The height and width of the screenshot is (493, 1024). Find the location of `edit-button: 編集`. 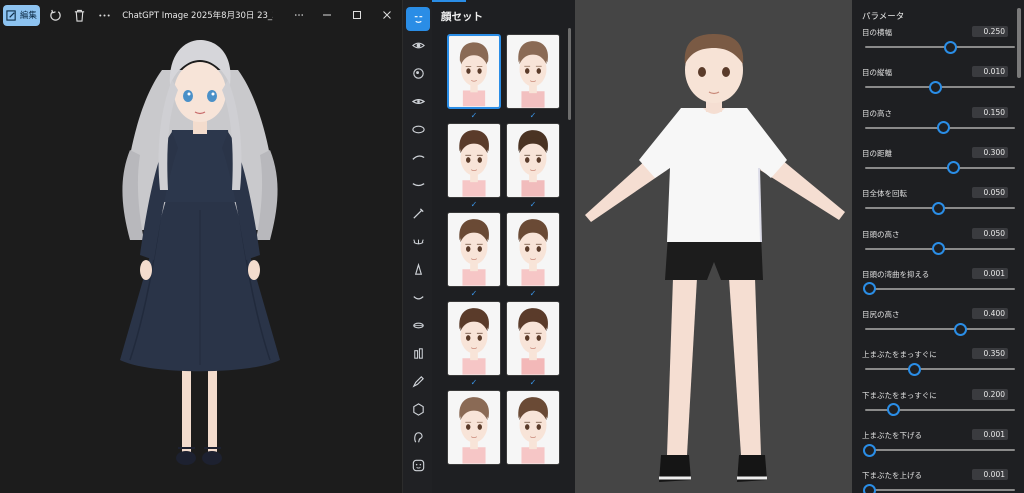

edit-button: 編集 is located at coordinates (21, 15).